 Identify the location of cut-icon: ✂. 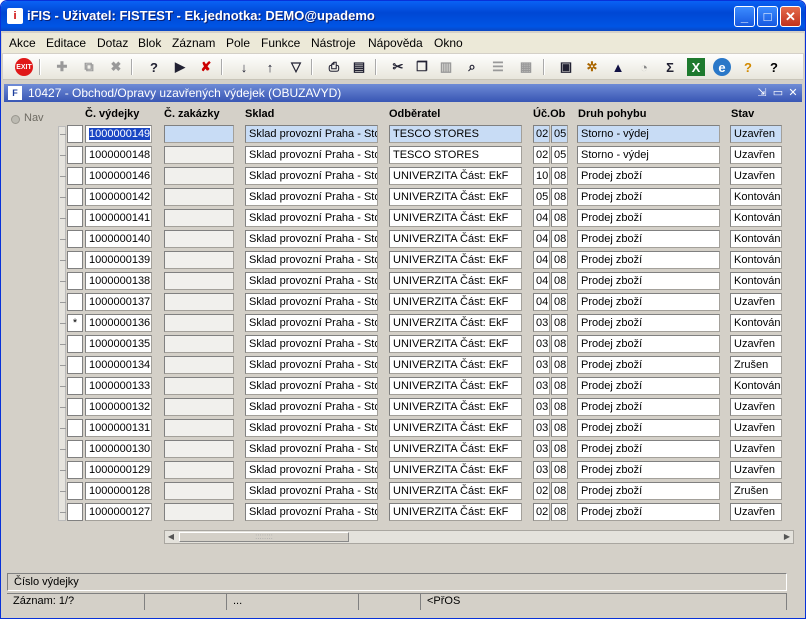
(398, 67).